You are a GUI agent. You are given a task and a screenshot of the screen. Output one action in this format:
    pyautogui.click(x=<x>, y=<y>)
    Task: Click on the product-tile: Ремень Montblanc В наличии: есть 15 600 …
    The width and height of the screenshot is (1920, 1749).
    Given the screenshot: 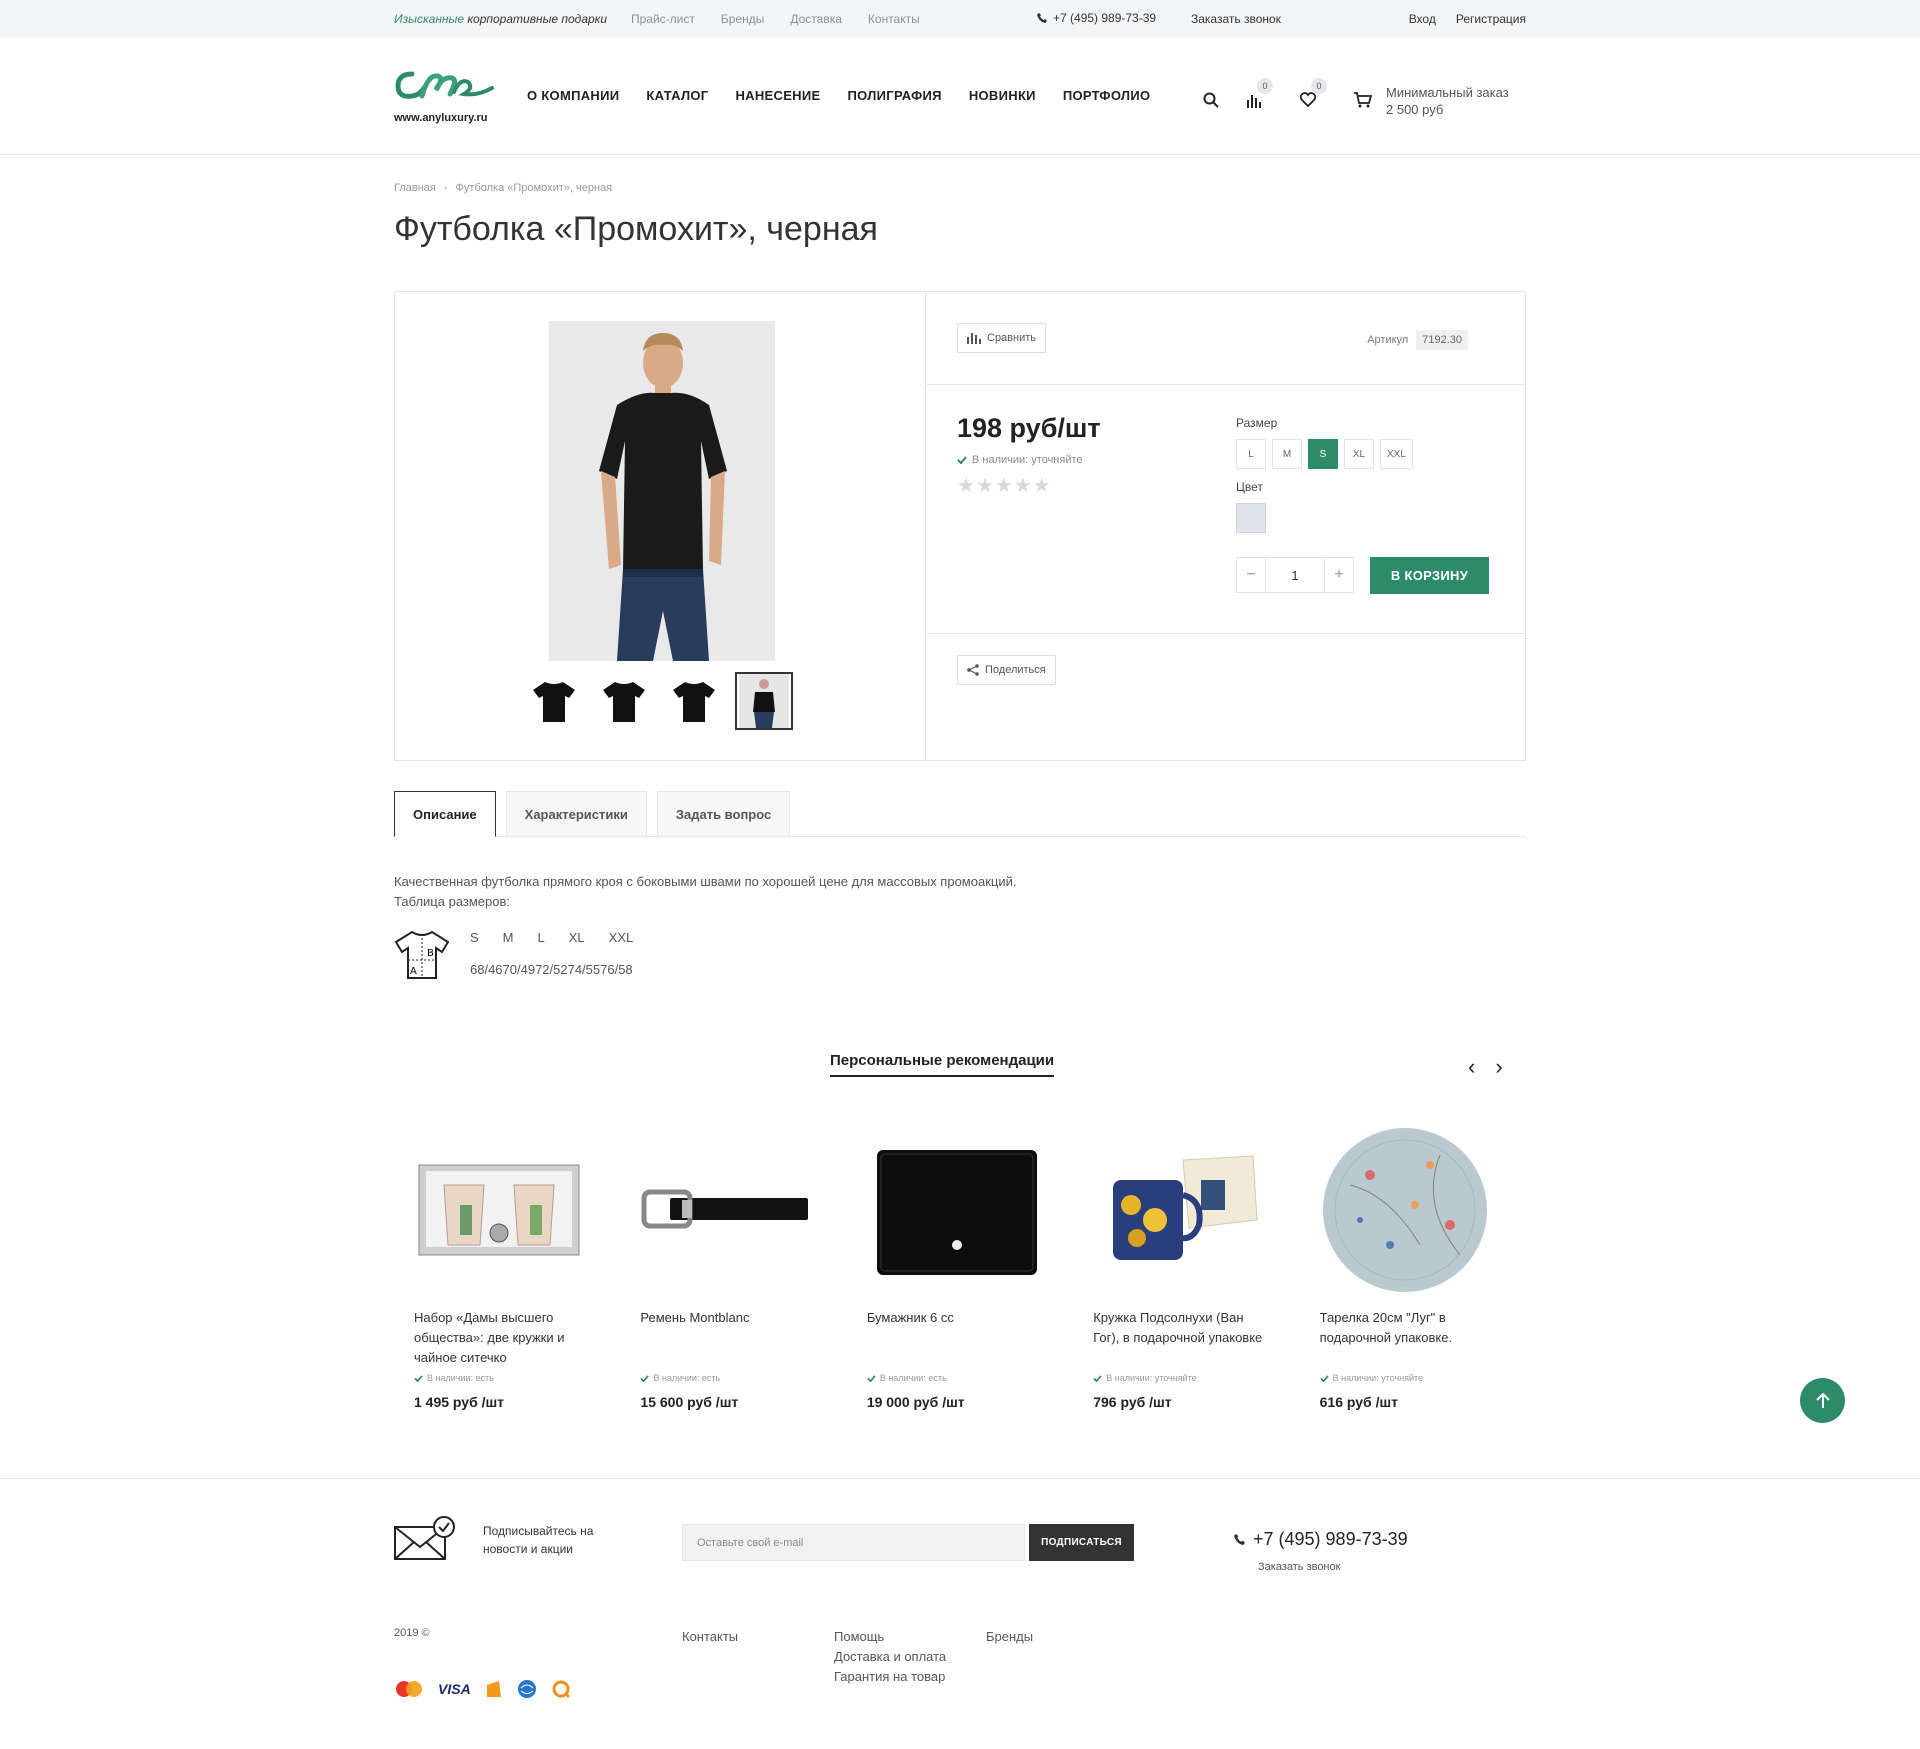 What is the action you would take?
    pyautogui.click(x=733, y=1275)
    